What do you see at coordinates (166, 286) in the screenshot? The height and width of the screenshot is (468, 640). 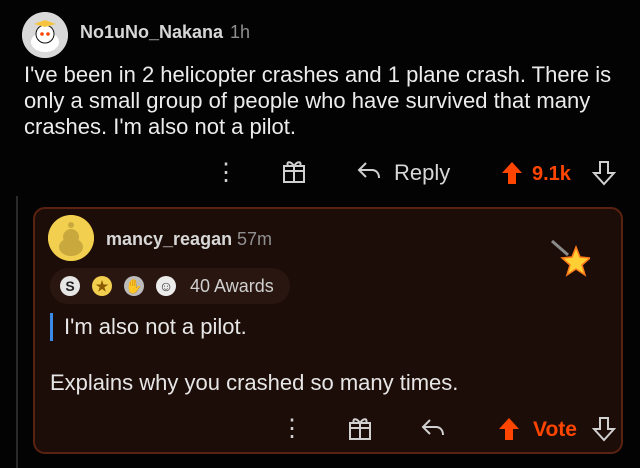 I see `wholesome-award-icon: ☺` at bounding box center [166, 286].